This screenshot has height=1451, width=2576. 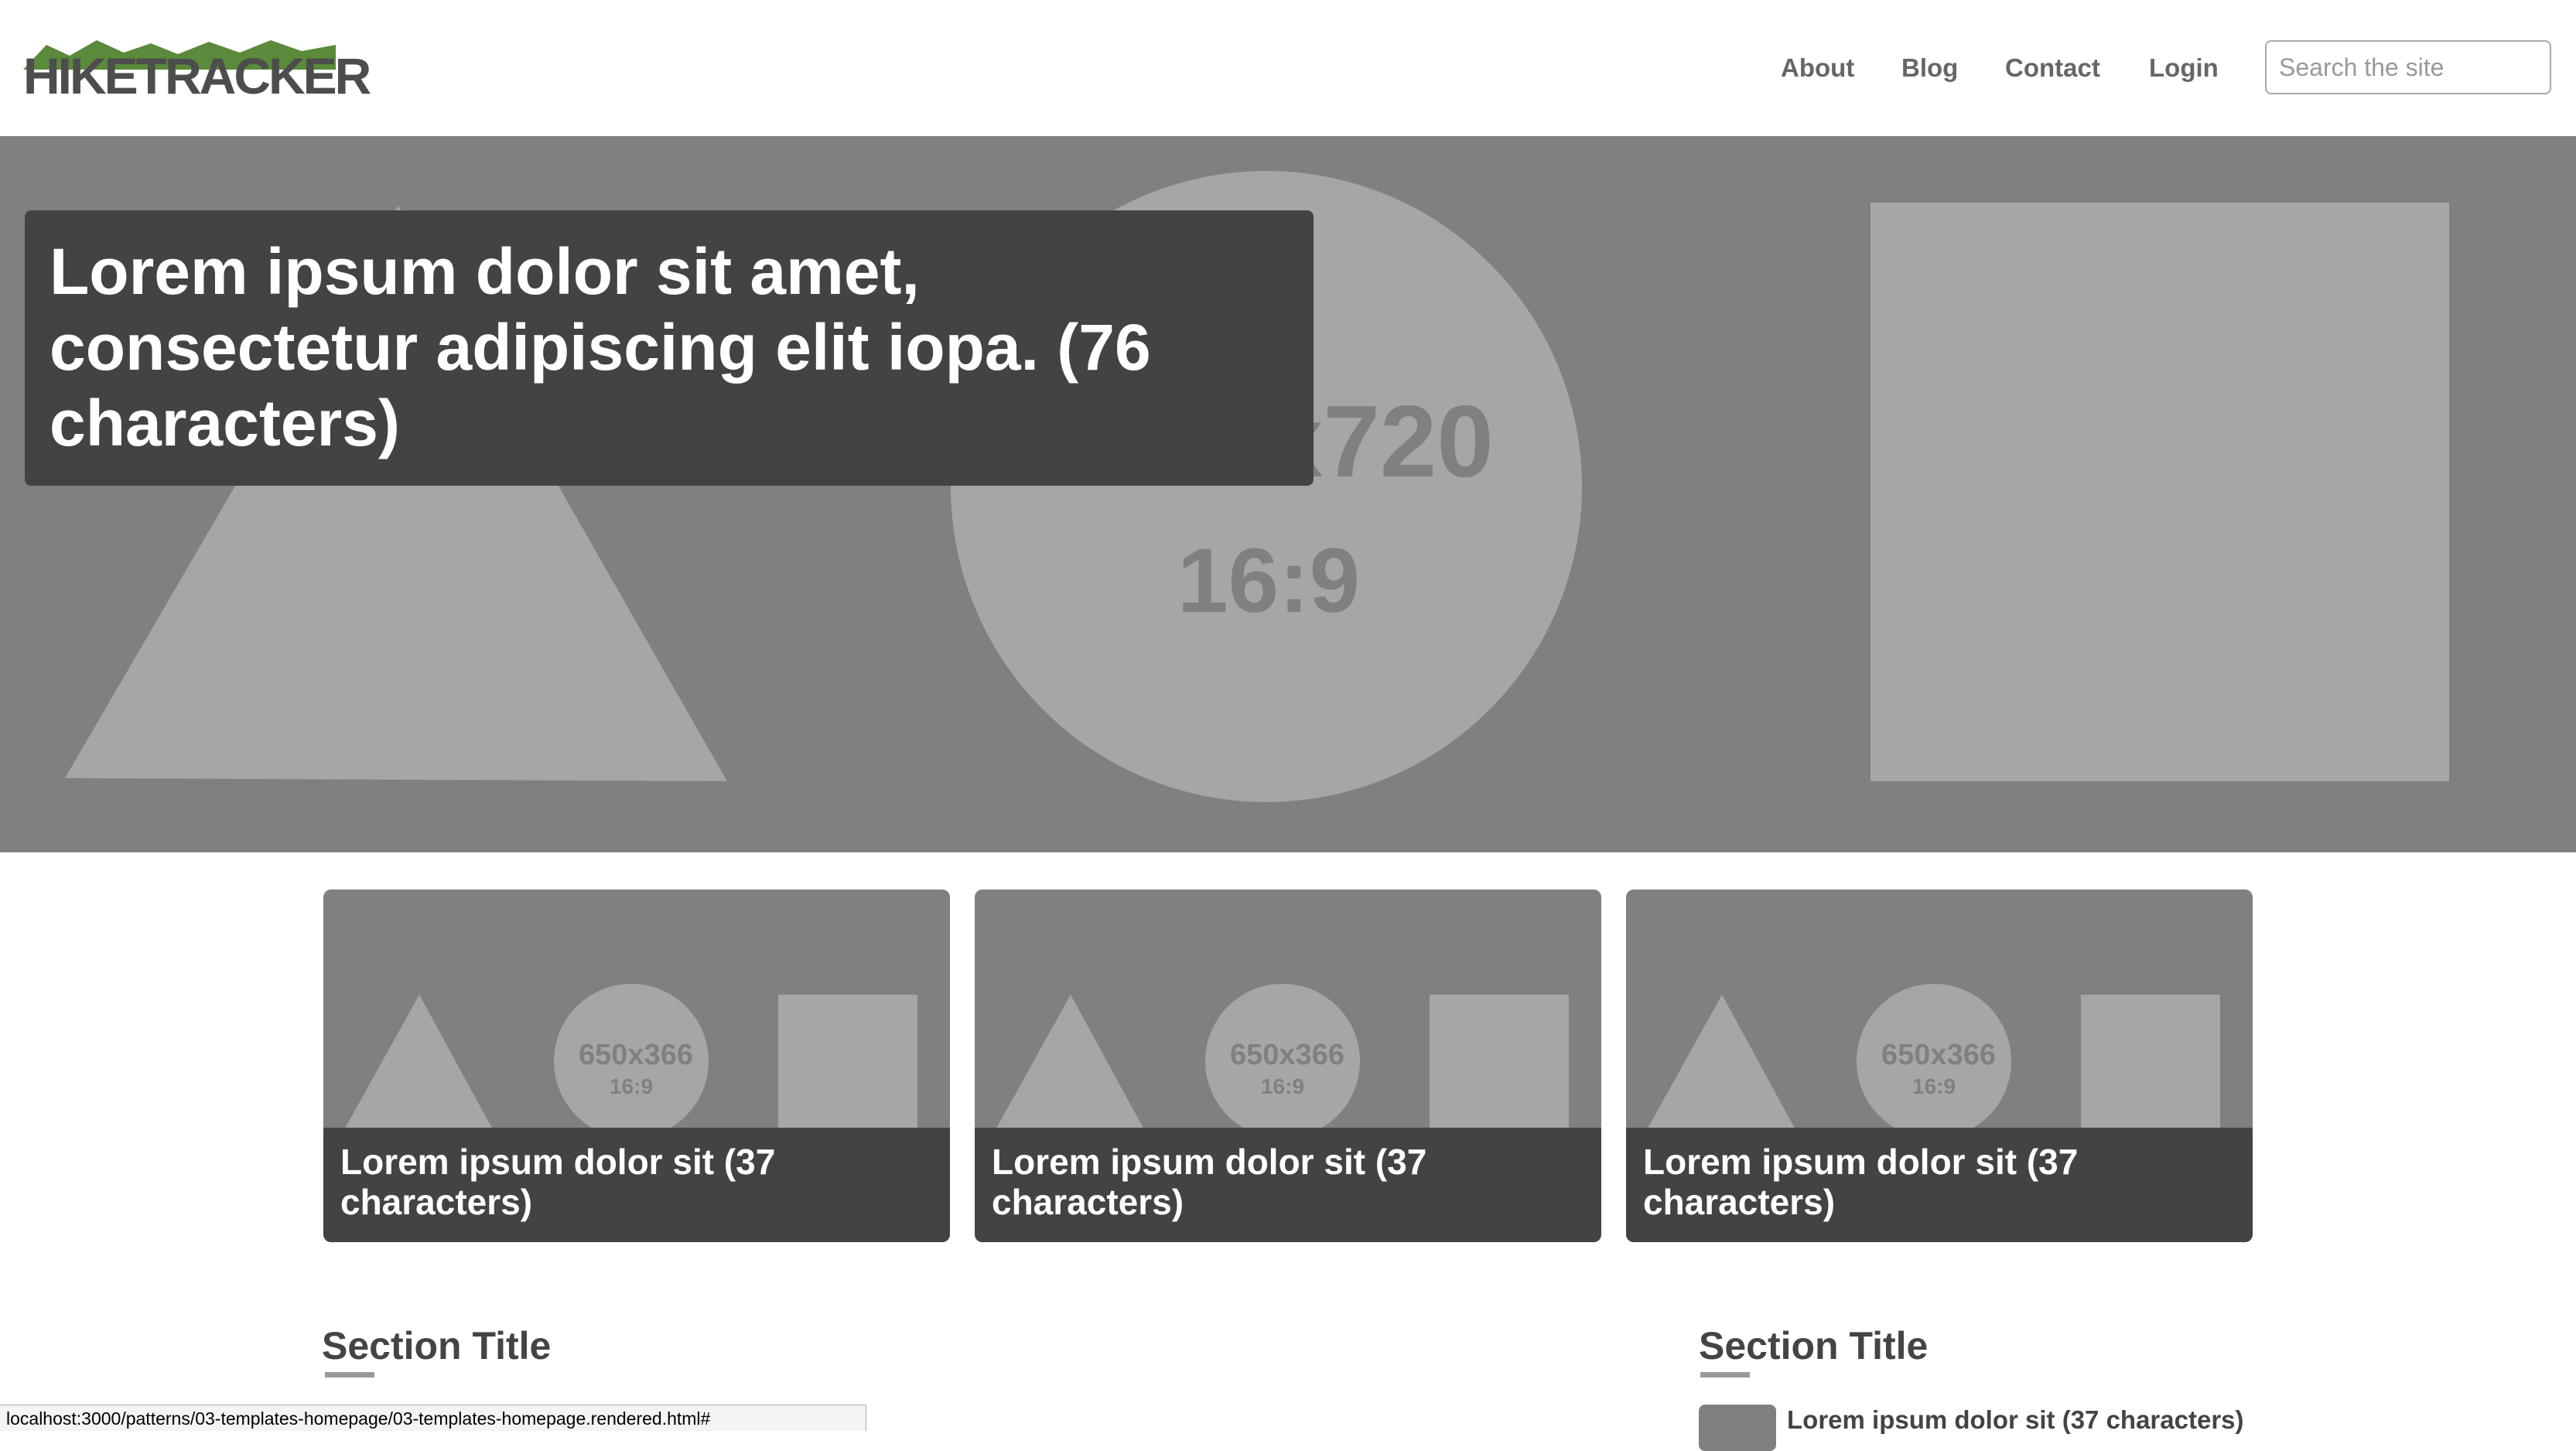 What do you see at coordinates (2408, 67) in the screenshot?
I see `search-input` at bounding box center [2408, 67].